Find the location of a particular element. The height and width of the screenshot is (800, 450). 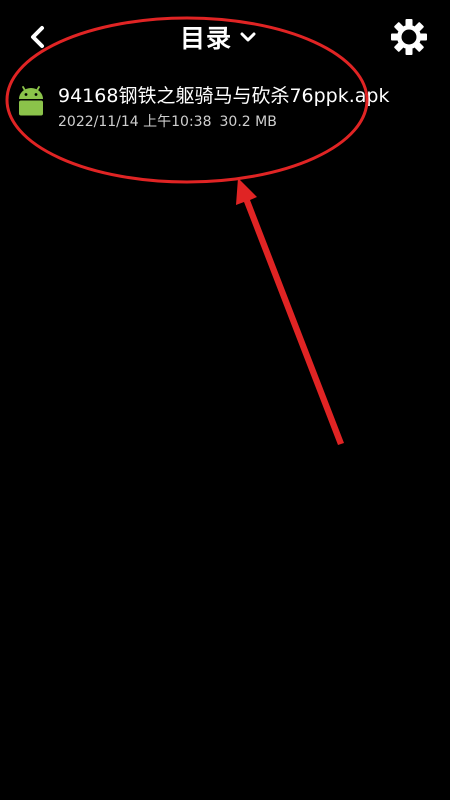

chevron-down-icon is located at coordinates (248, 37).